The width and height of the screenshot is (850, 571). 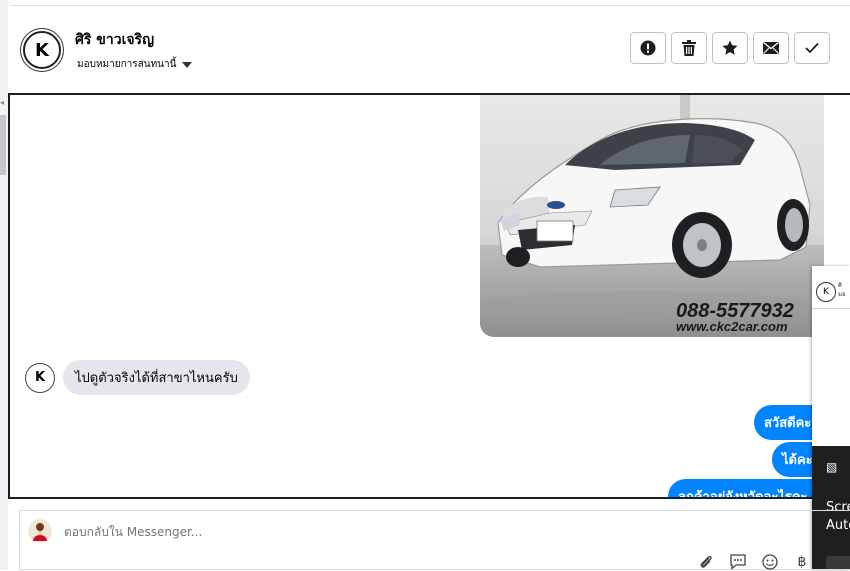 I want to click on report-button, so click(x=648, y=48).